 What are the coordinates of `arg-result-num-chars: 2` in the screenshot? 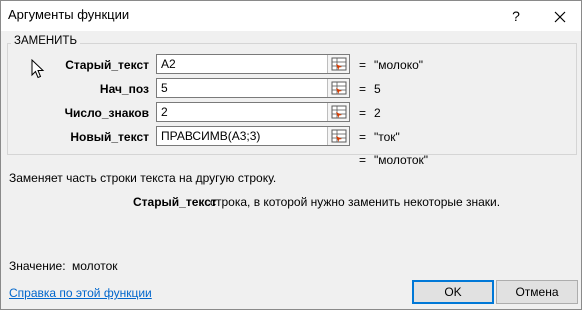 It's located at (377, 113).